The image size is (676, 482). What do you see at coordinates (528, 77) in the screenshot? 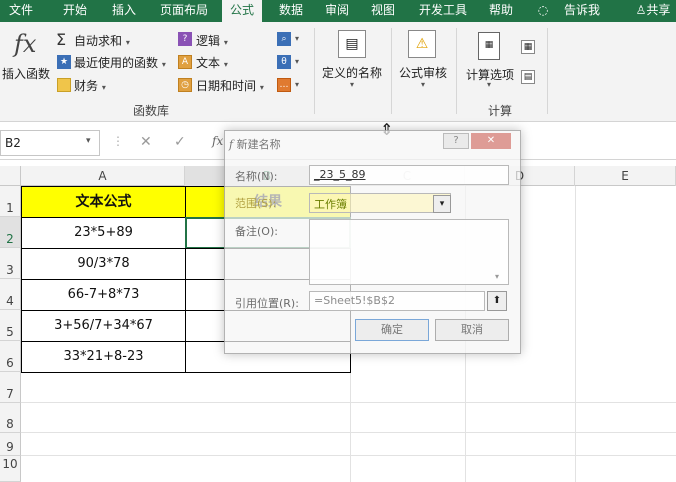
I see `calculate-sheet-icon: ▤` at bounding box center [528, 77].